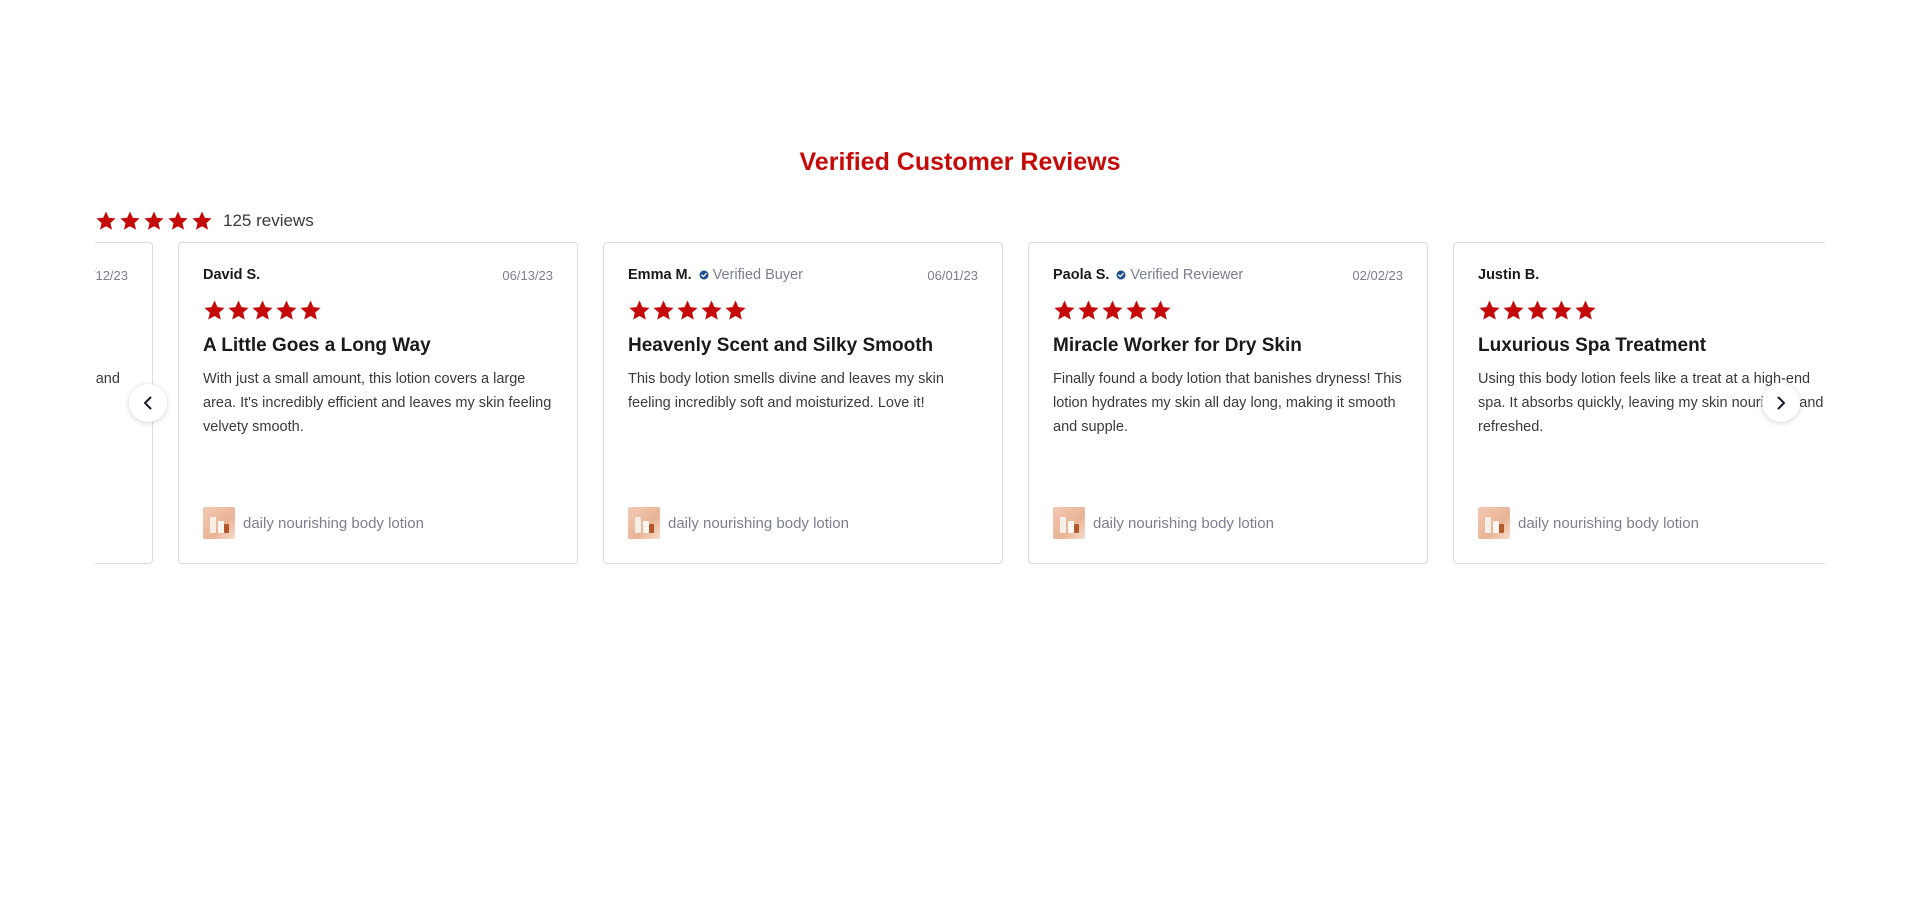 The height and width of the screenshot is (919, 1920). I want to click on review-header: David S. 06/13/23, so click(378, 275).